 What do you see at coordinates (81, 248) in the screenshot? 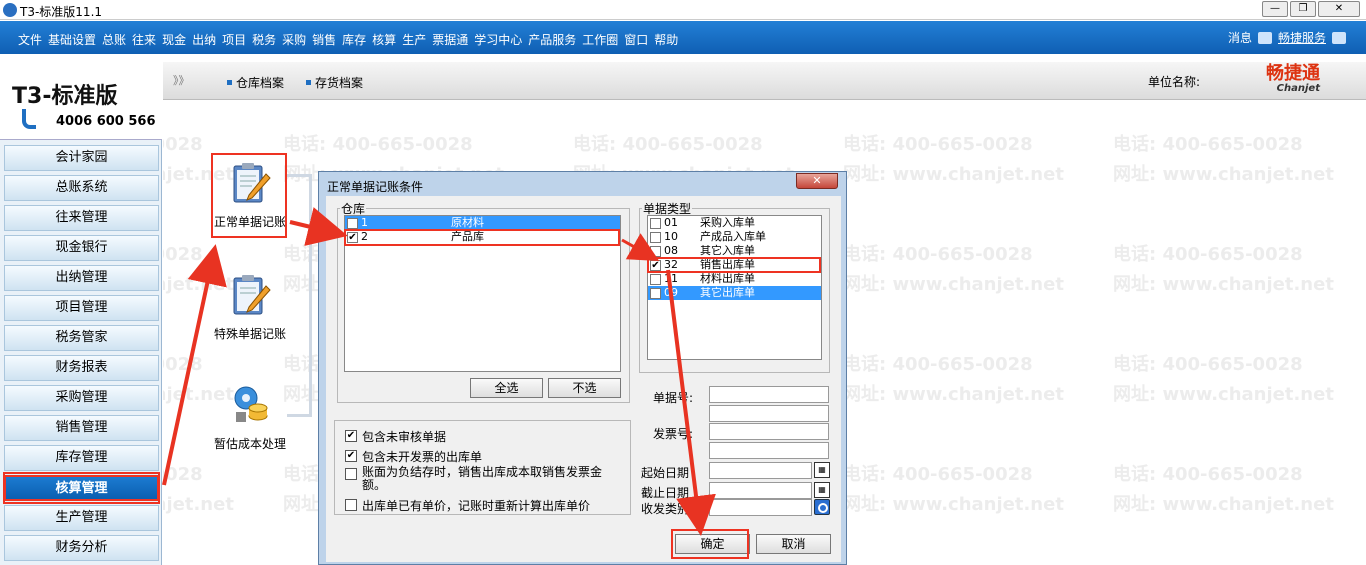
I see `sidebar-item: 现金银行` at bounding box center [81, 248].